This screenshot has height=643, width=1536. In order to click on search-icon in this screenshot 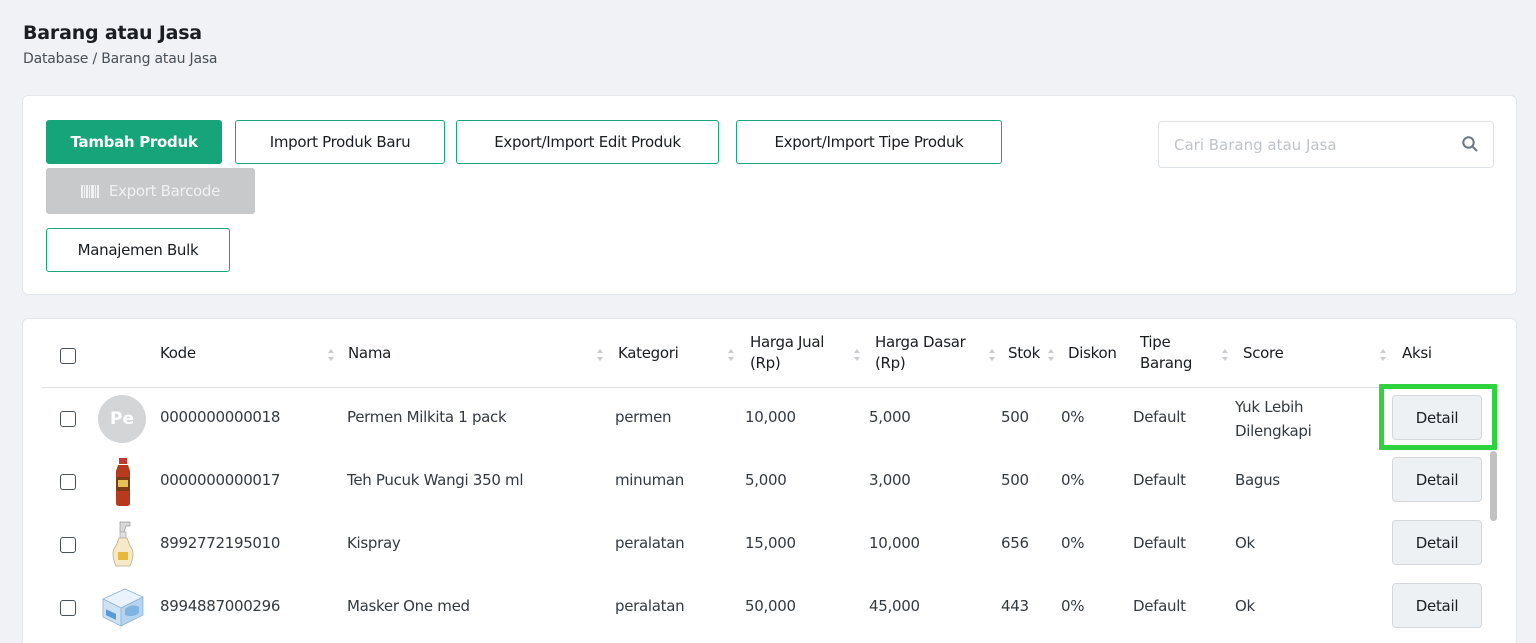, I will do `click(1470, 144)`.